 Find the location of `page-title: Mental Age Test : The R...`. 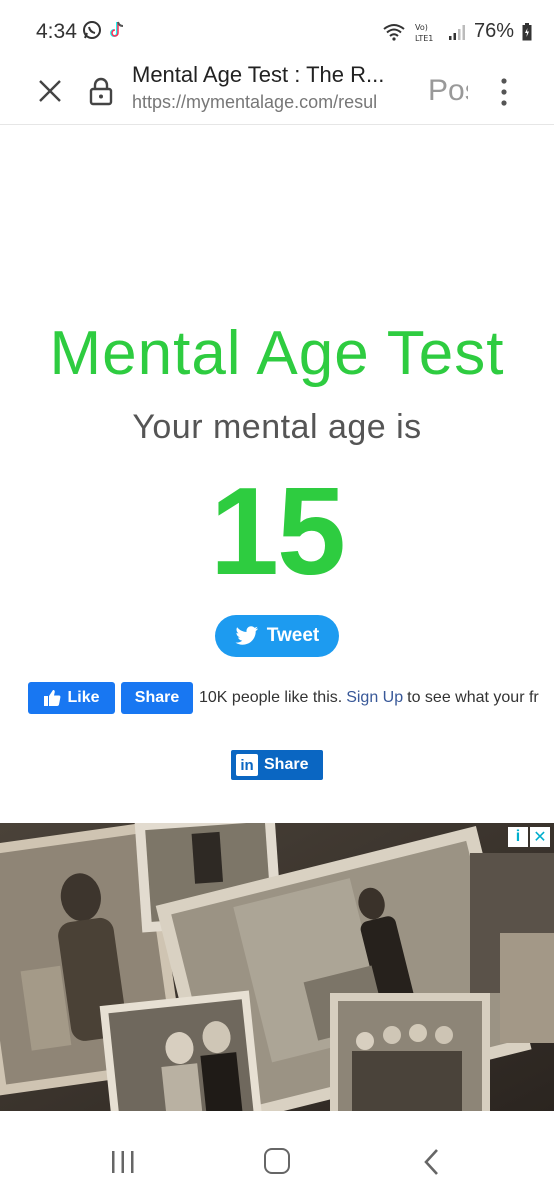

page-title: Mental Age Test : The R... is located at coordinates (258, 74).